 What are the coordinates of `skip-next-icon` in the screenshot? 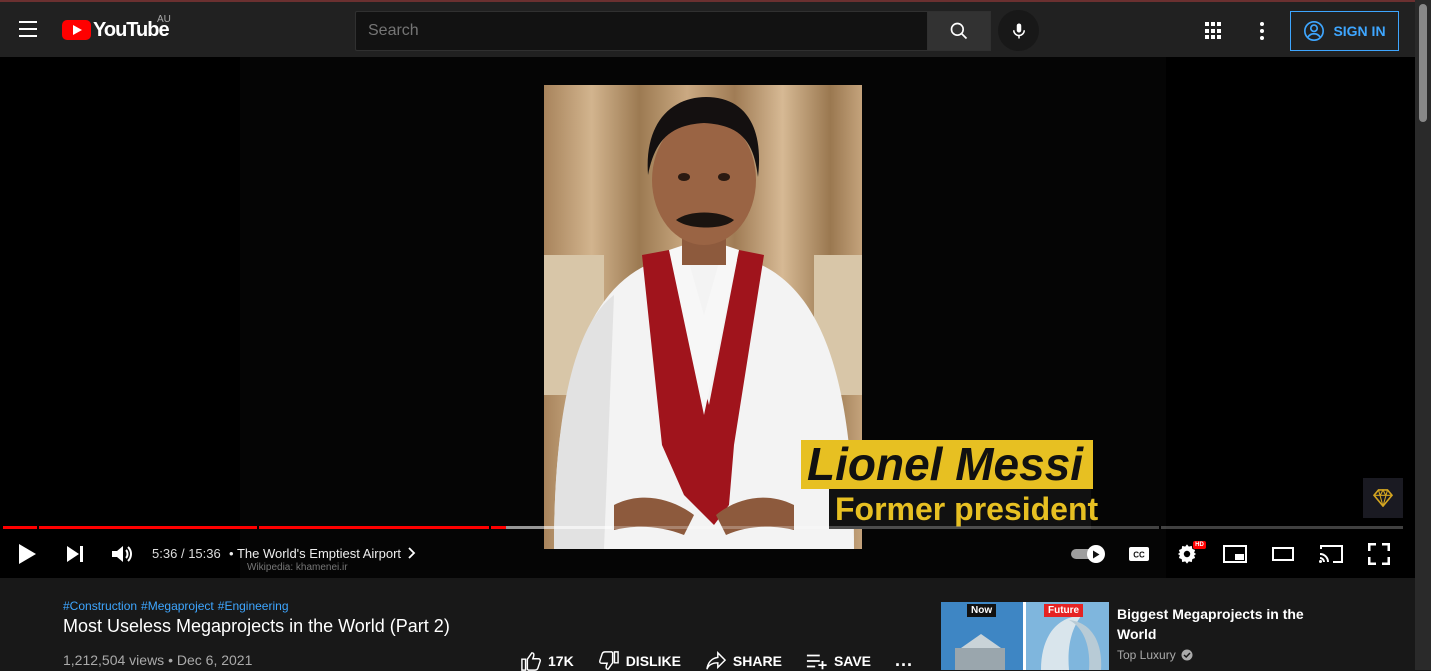 It's located at (75, 554).